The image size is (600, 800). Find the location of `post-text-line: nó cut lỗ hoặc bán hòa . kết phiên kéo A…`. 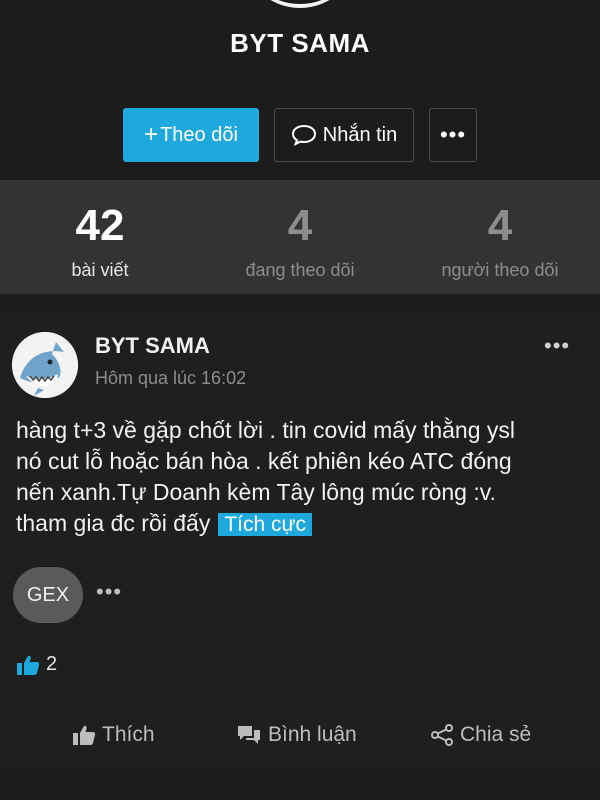

post-text-line: nó cut lỗ hoặc bán hòa . kết phiên kéo A… is located at coordinates (264, 461).